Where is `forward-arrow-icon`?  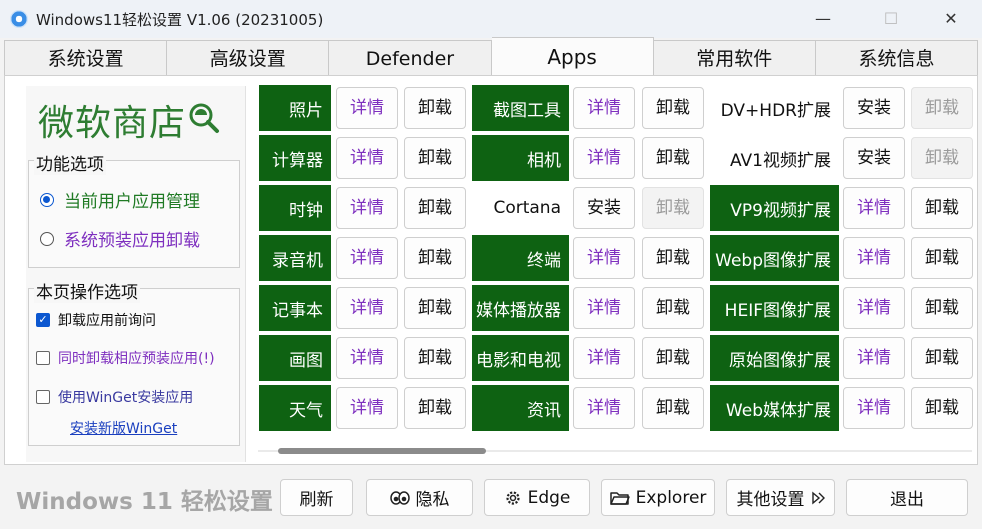
forward-arrow-icon is located at coordinates (818, 497).